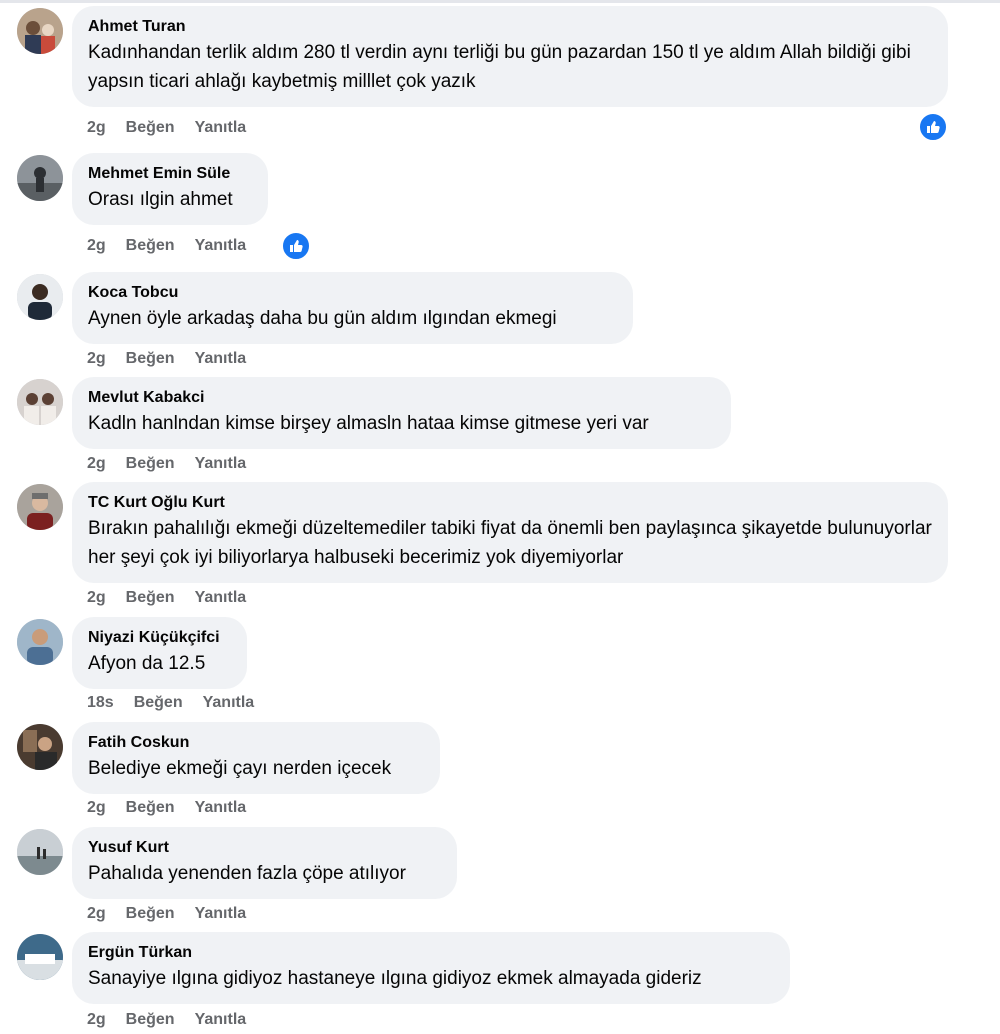 The image size is (1000, 1034). I want to click on comment-author: Mevlut Kabakci, so click(401, 398).